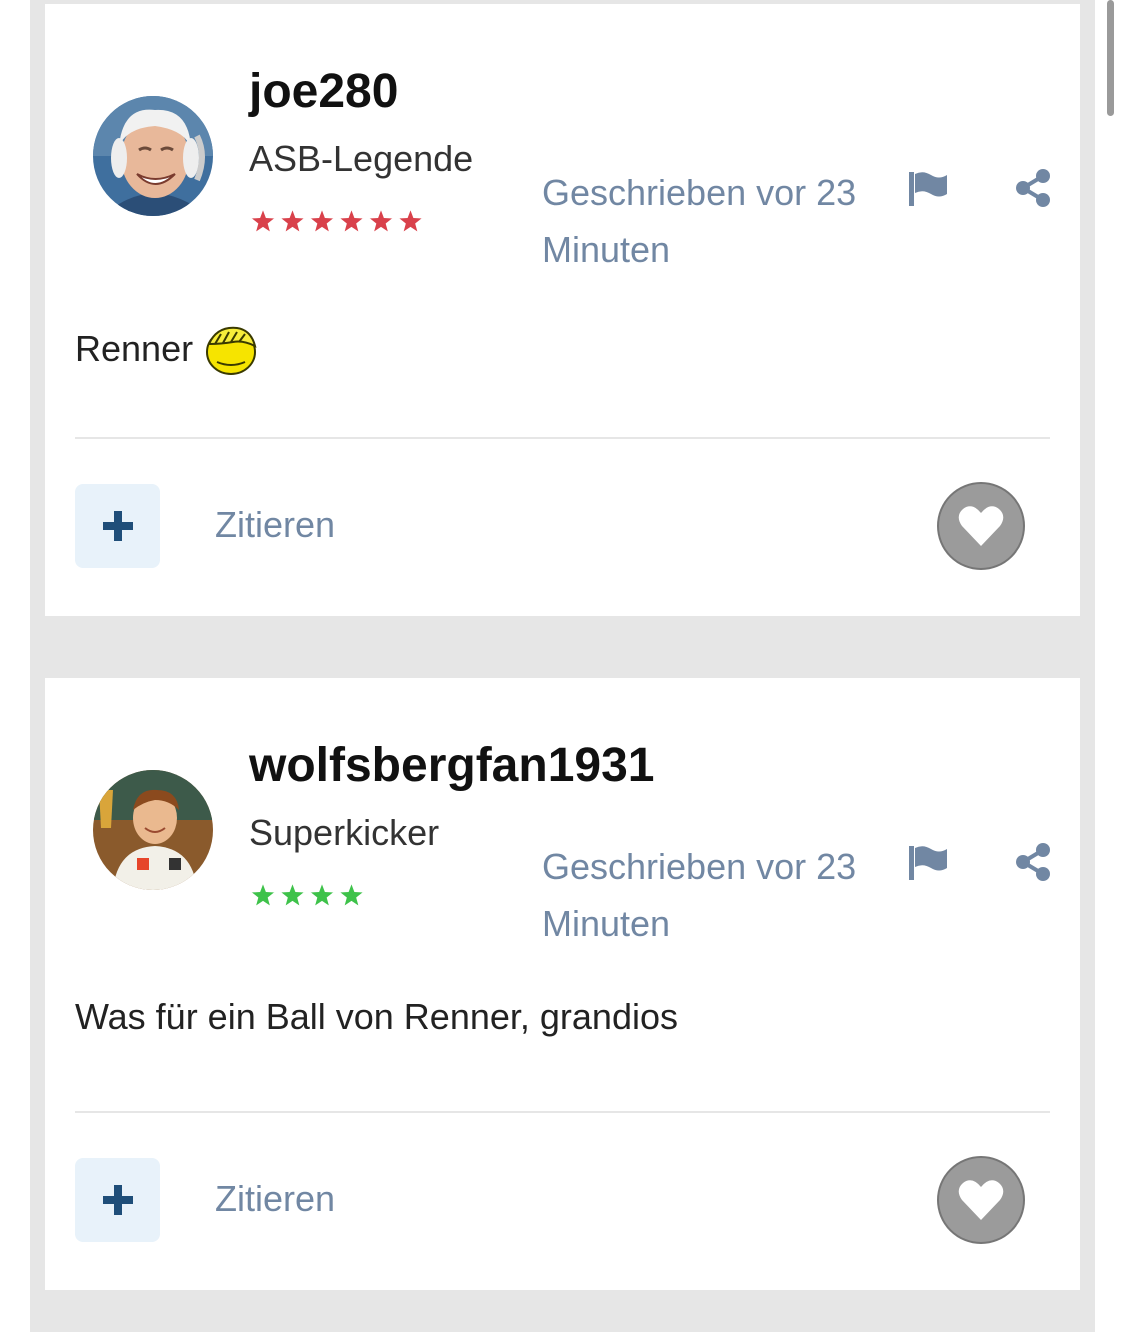 The height and width of the screenshot is (1332, 1125). I want to click on username: wolfsbergfan1931, so click(451, 765).